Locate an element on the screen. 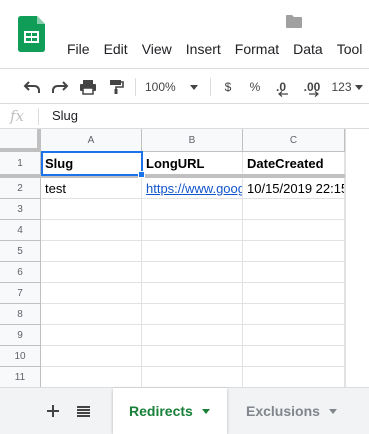 Image resolution: width=369 pixels, height=434 pixels. row-header: 2 is located at coordinates (20, 188).